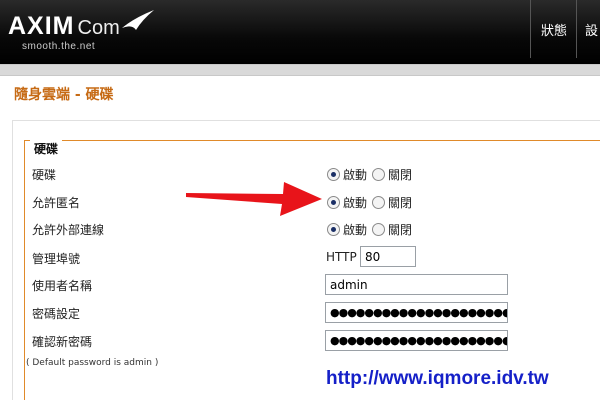 The image size is (600, 400). Describe the element at coordinates (416, 312) in the screenshot. I see `password-input` at that location.